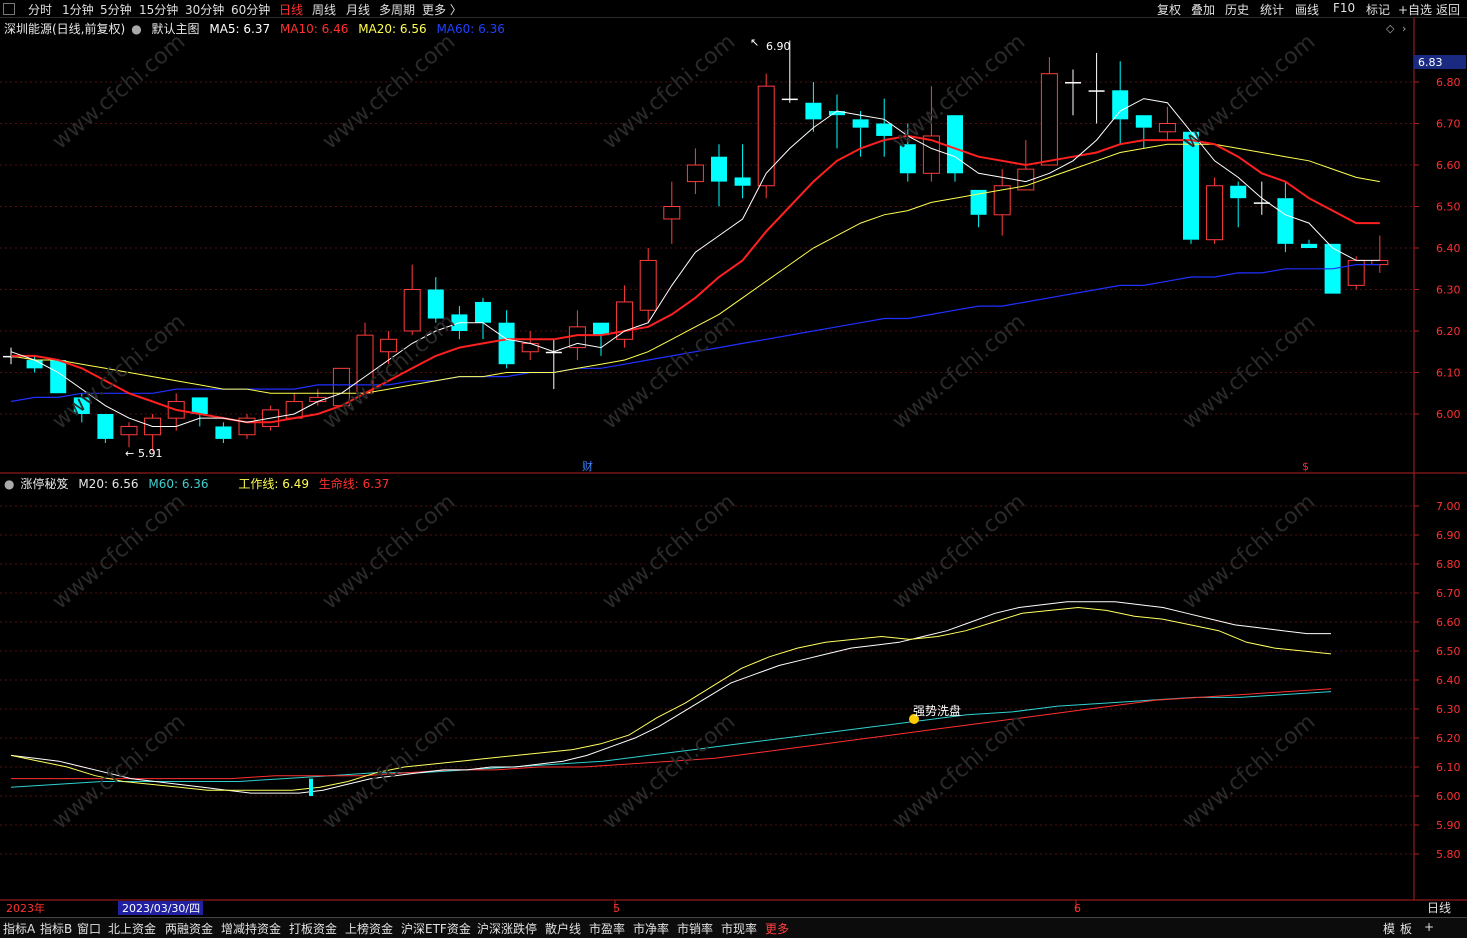  What do you see at coordinates (1389, 928) in the screenshot?
I see `template-button: 模` at bounding box center [1389, 928].